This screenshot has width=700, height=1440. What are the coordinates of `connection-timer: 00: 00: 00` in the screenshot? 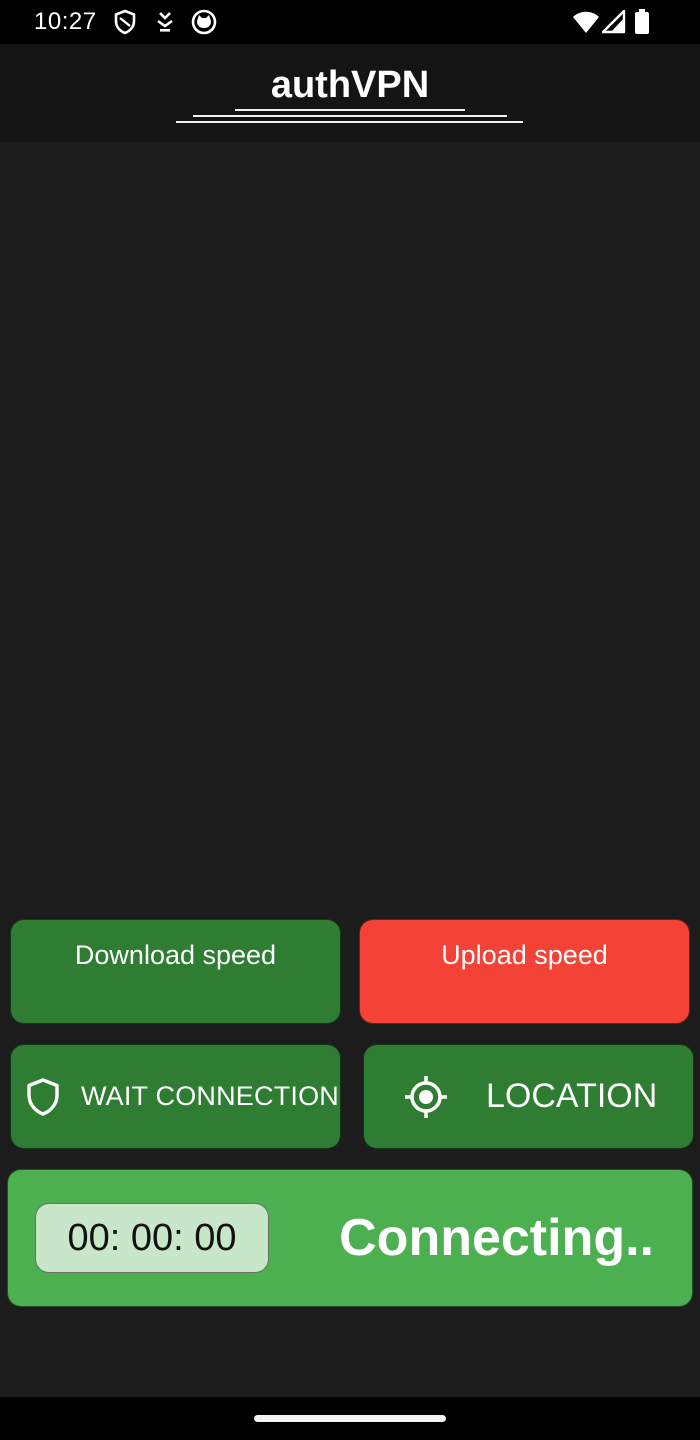 It's located at (152, 1238).